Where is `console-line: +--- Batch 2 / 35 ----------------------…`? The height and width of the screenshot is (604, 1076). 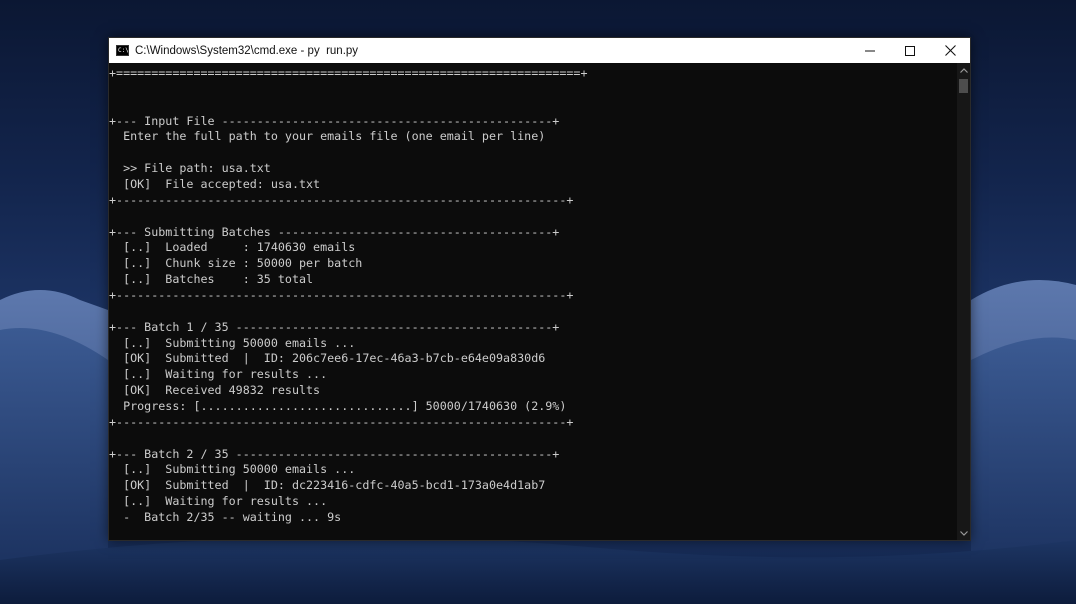
console-line: +--- Batch 2 / 35 ----------------------… is located at coordinates (334, 453).